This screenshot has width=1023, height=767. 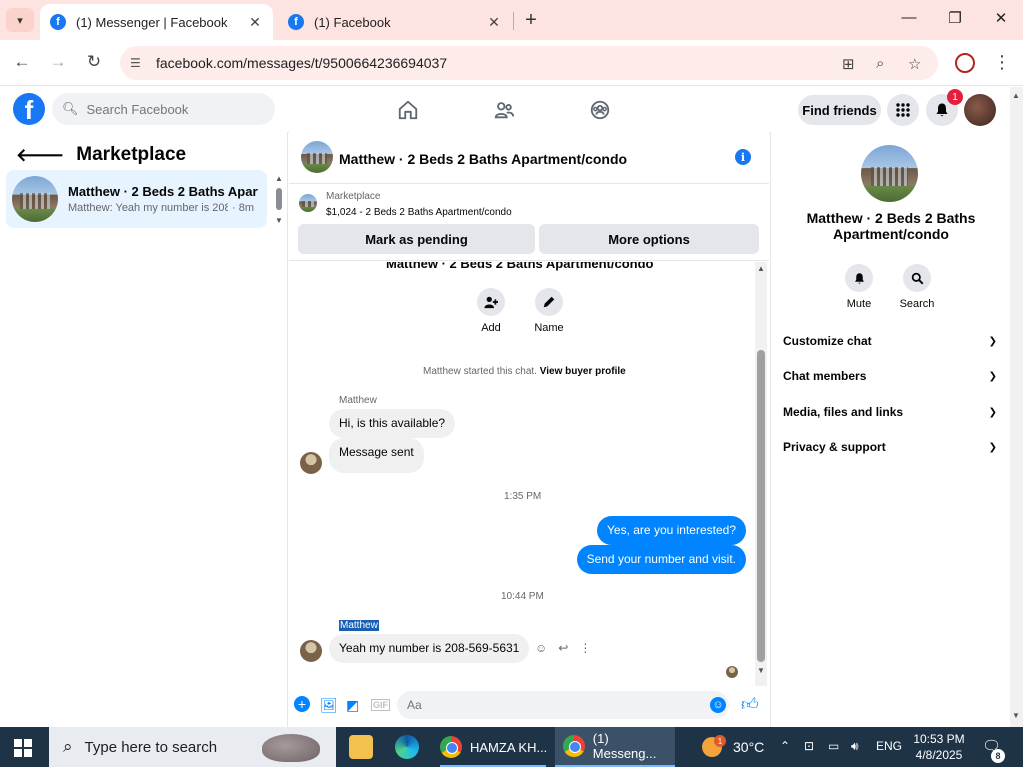 I want to click on restore-icon: ❐, so click(x=955, y=18).